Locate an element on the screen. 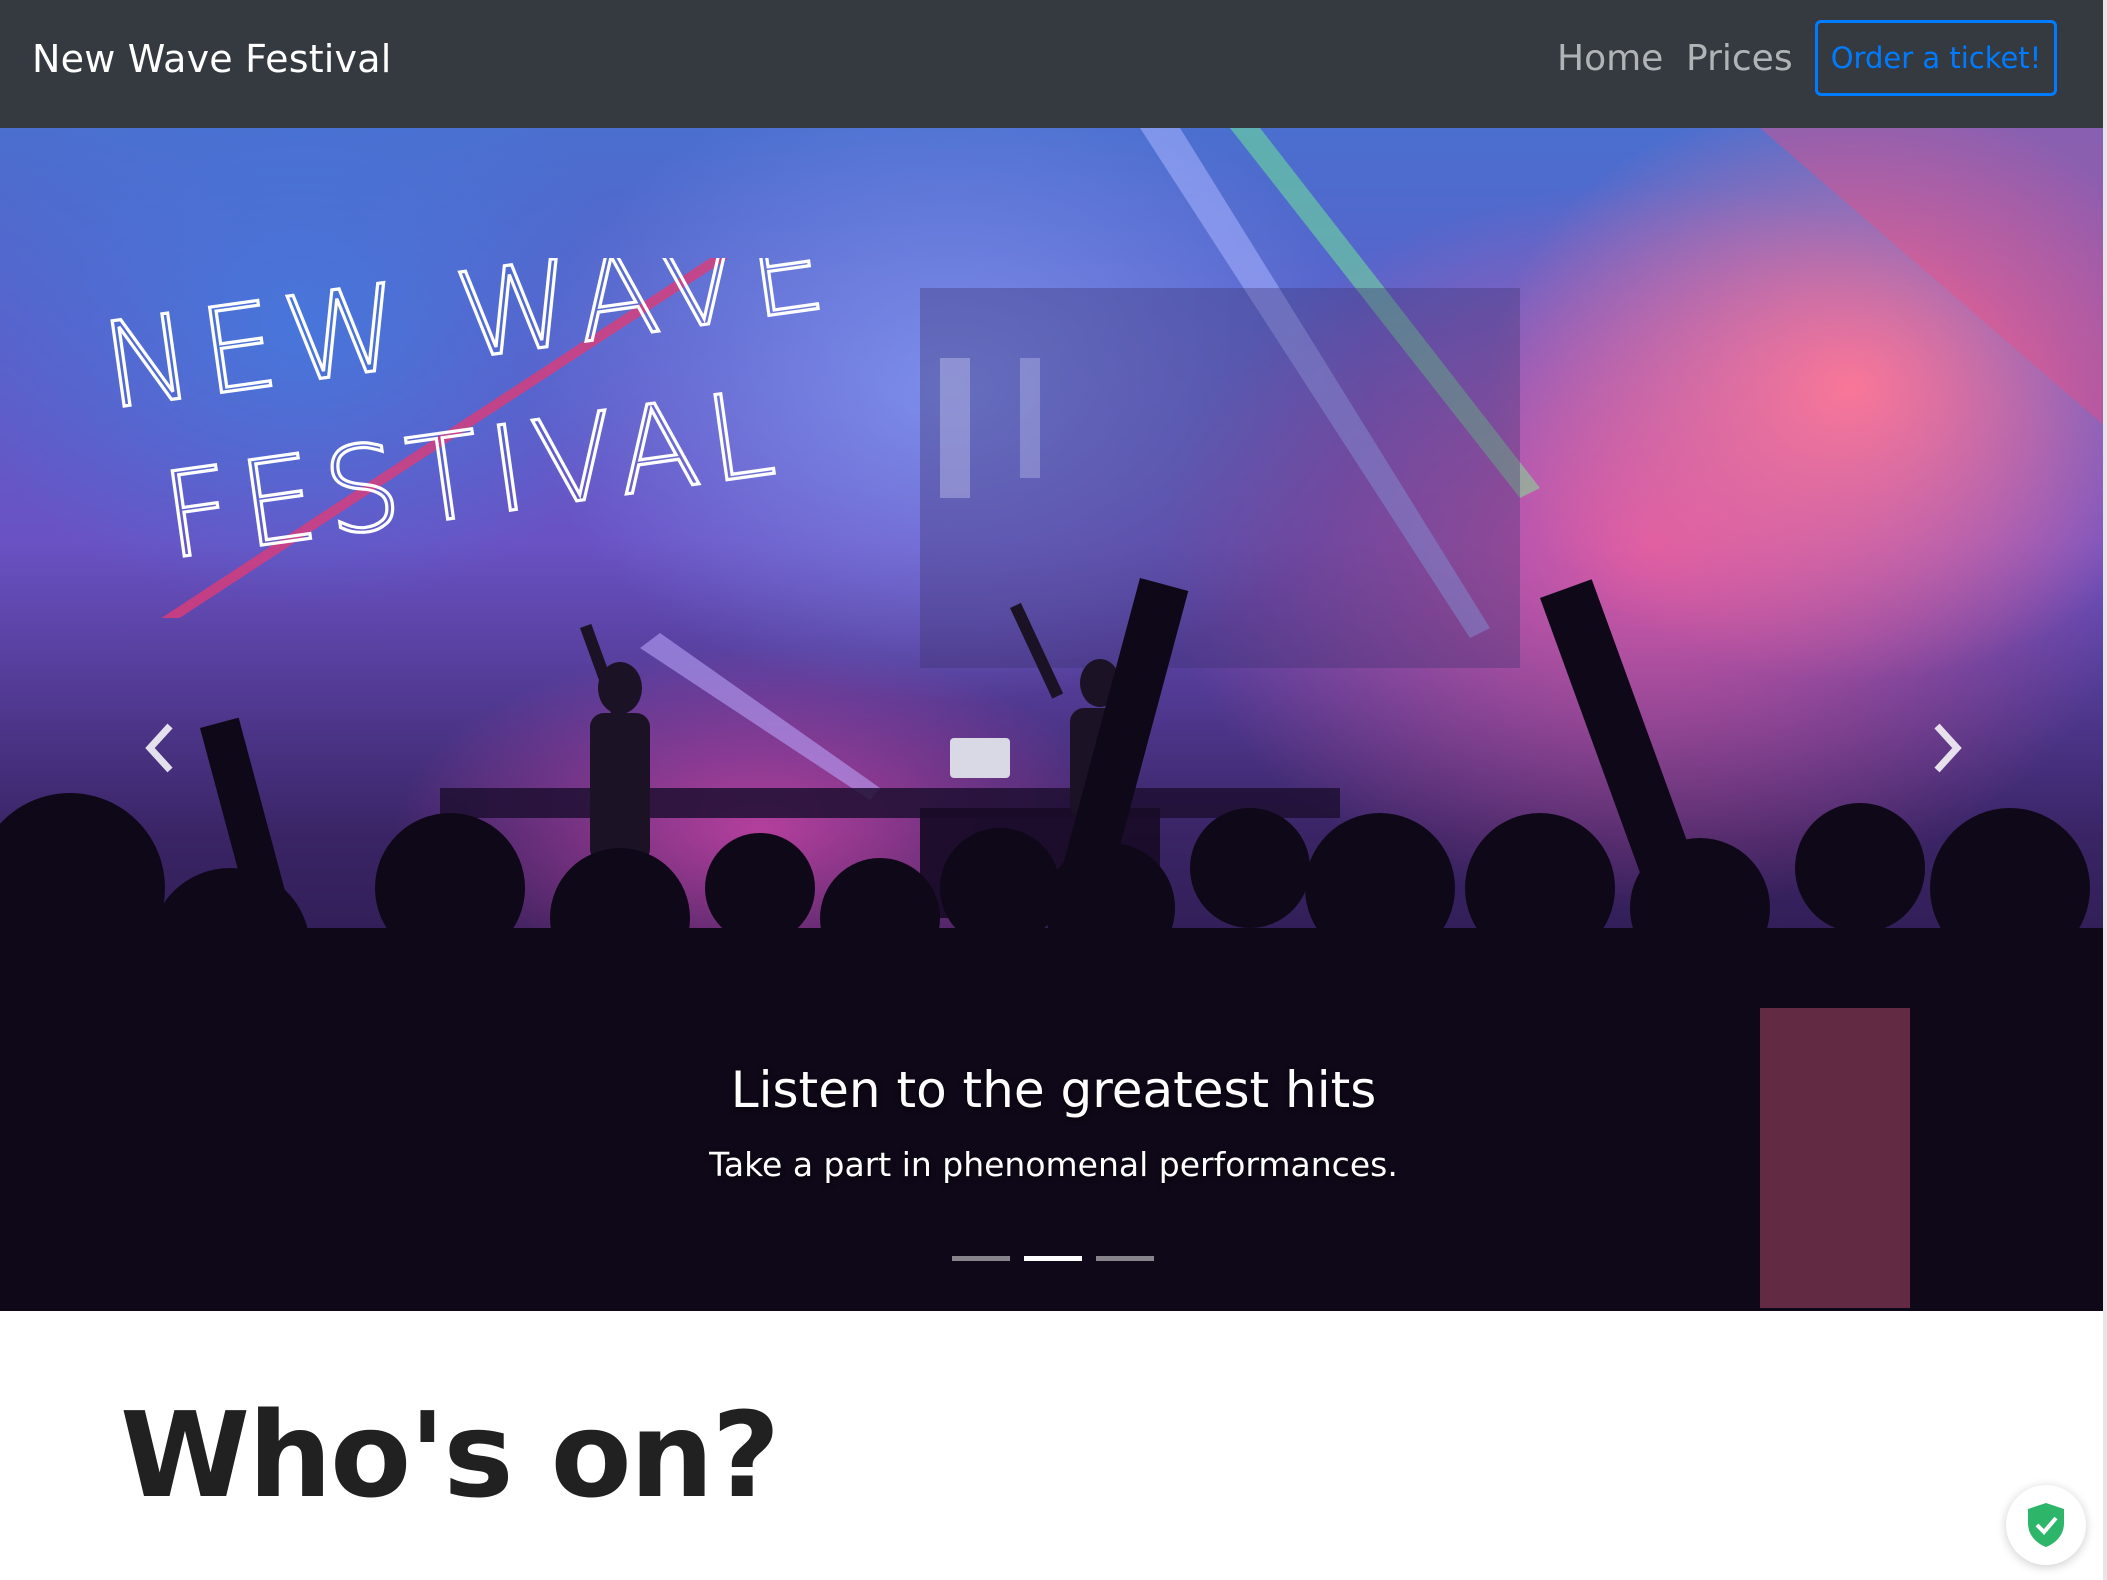  festival-logo: NEW WAVE FESTIVAL is located at coordinates (460, 438).